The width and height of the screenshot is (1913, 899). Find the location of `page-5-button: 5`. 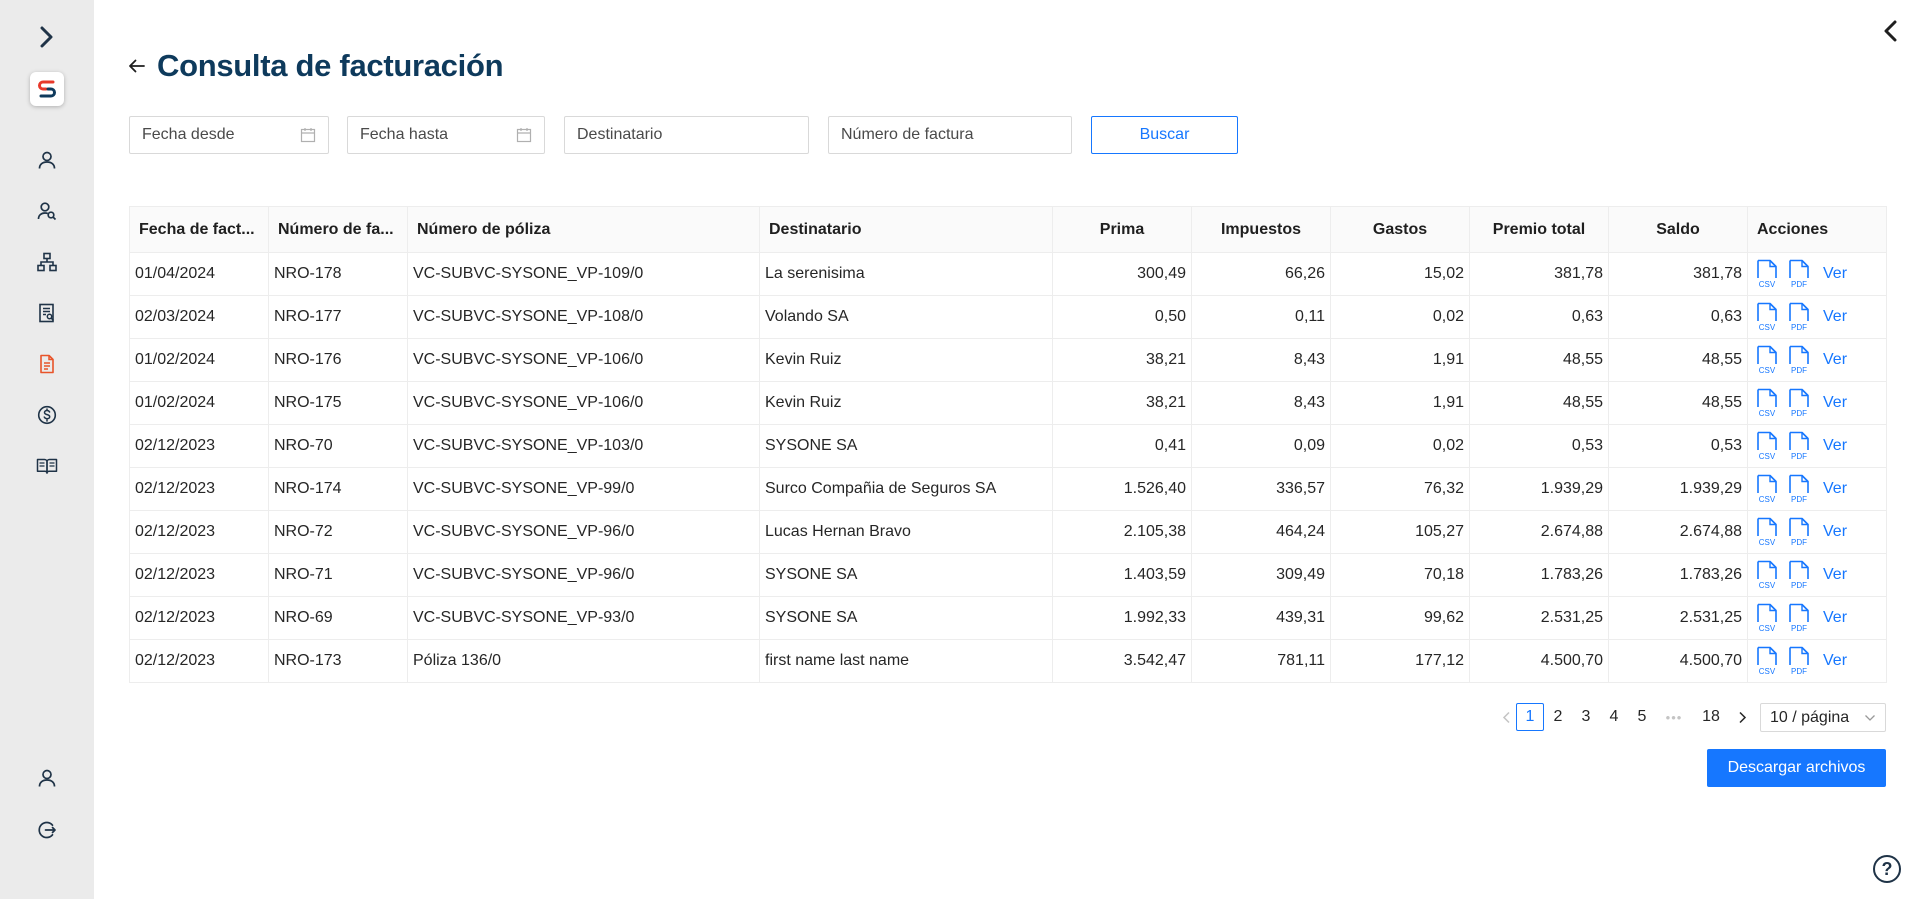

page-5-button: 5 is located at coordinates (1642, 717).